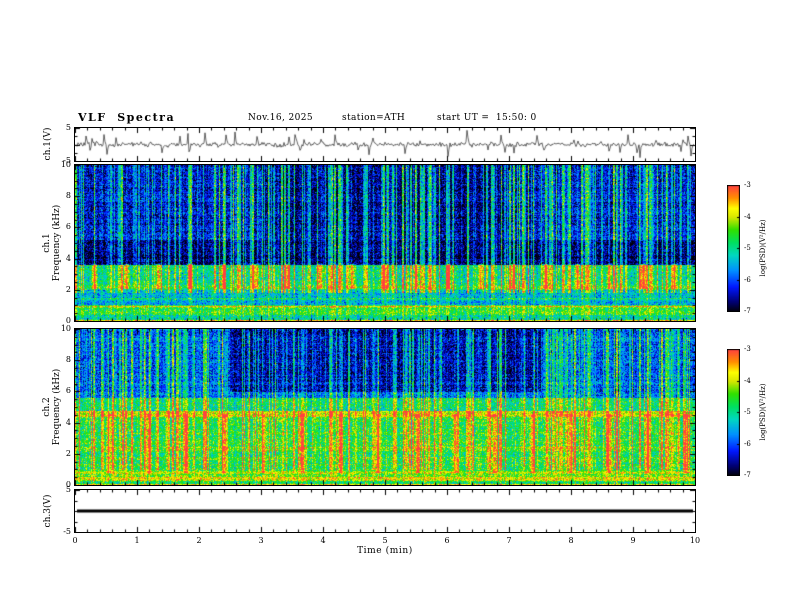  I want to click on x-tick-label: 0, so click(75, 540).